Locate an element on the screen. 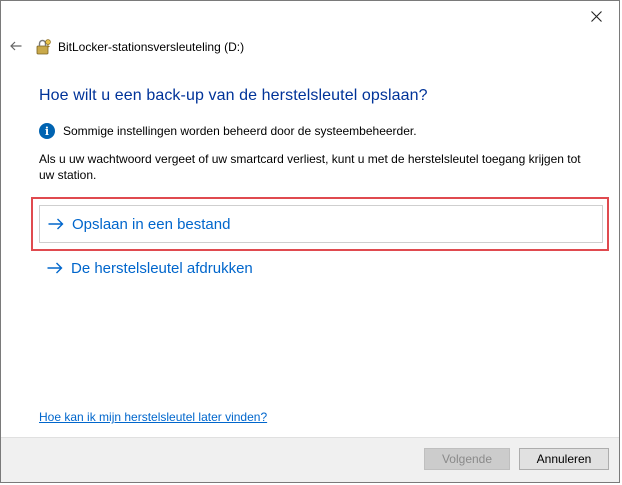 This screenshot has width=622, height=485. bitlocker-key-icon is located at coordinates (44, 47).